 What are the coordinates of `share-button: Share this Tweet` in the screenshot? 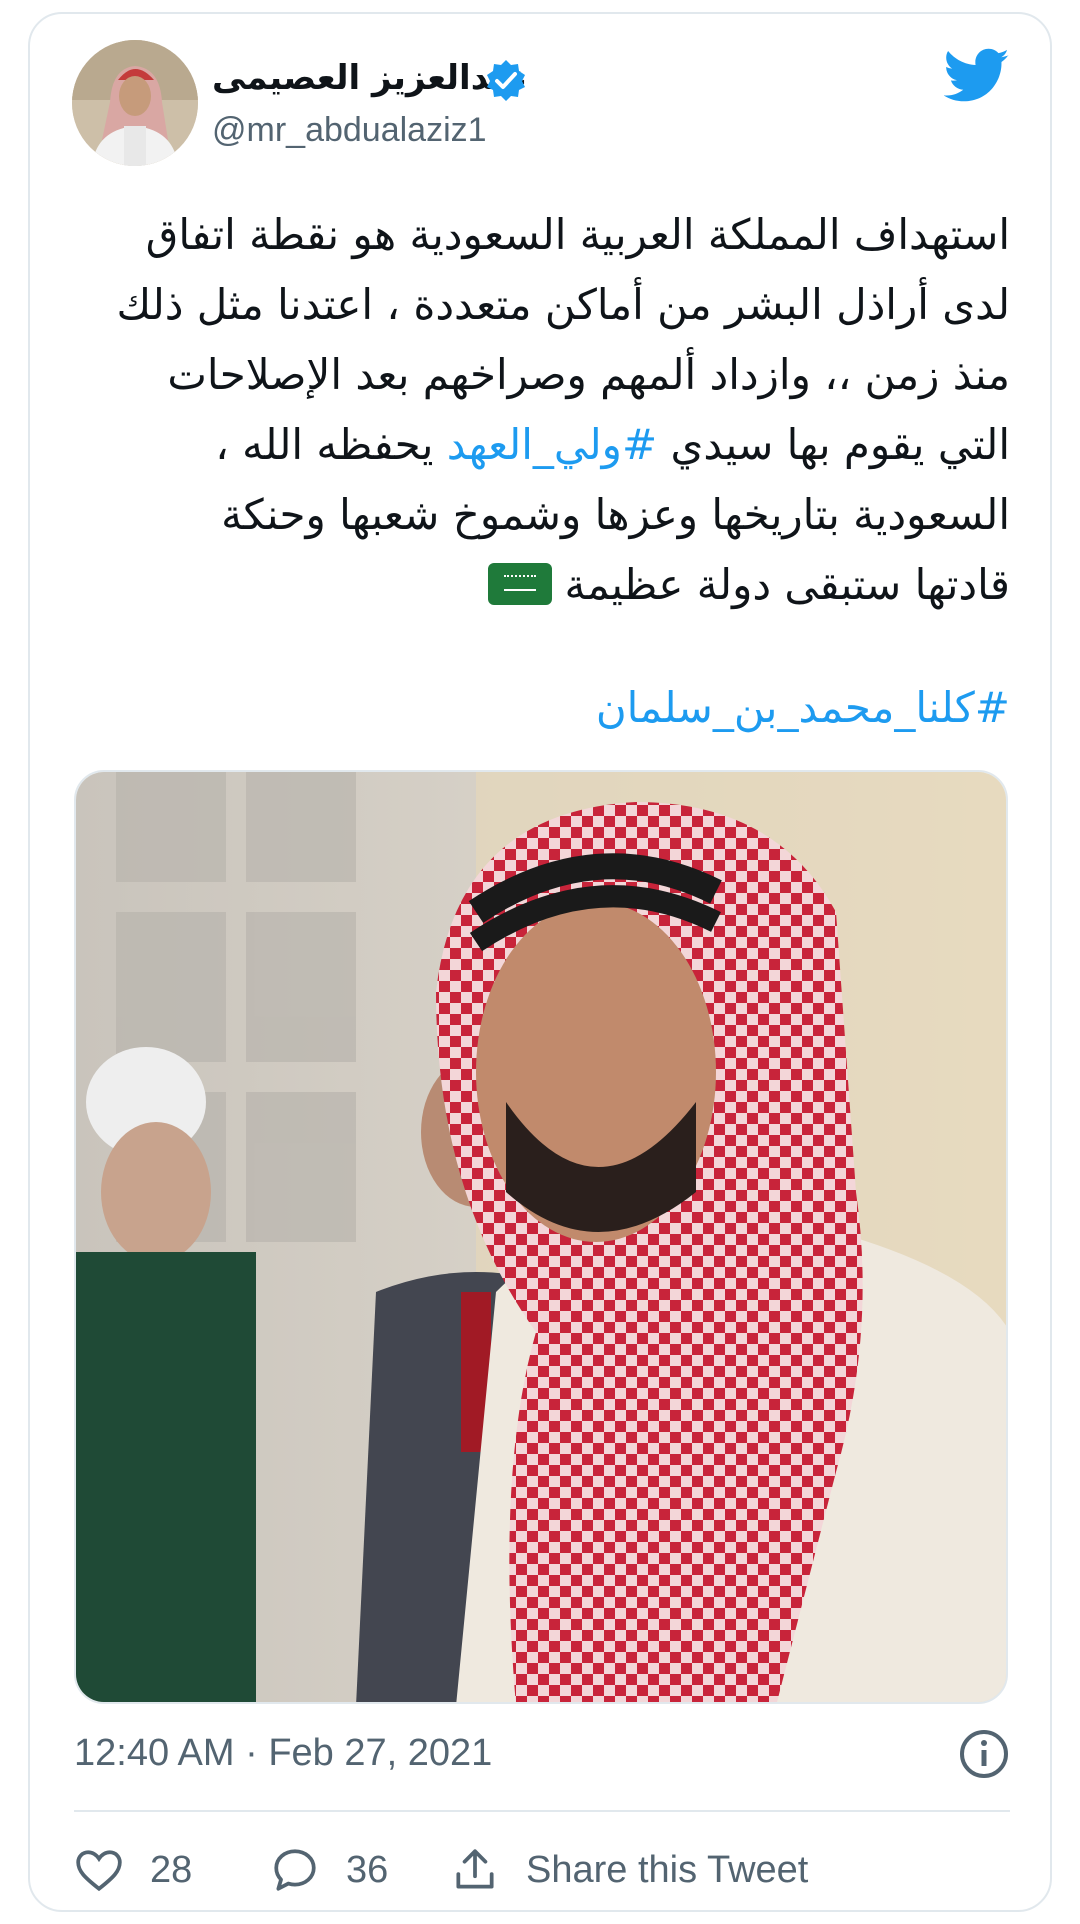 It's located at (629, 1870).